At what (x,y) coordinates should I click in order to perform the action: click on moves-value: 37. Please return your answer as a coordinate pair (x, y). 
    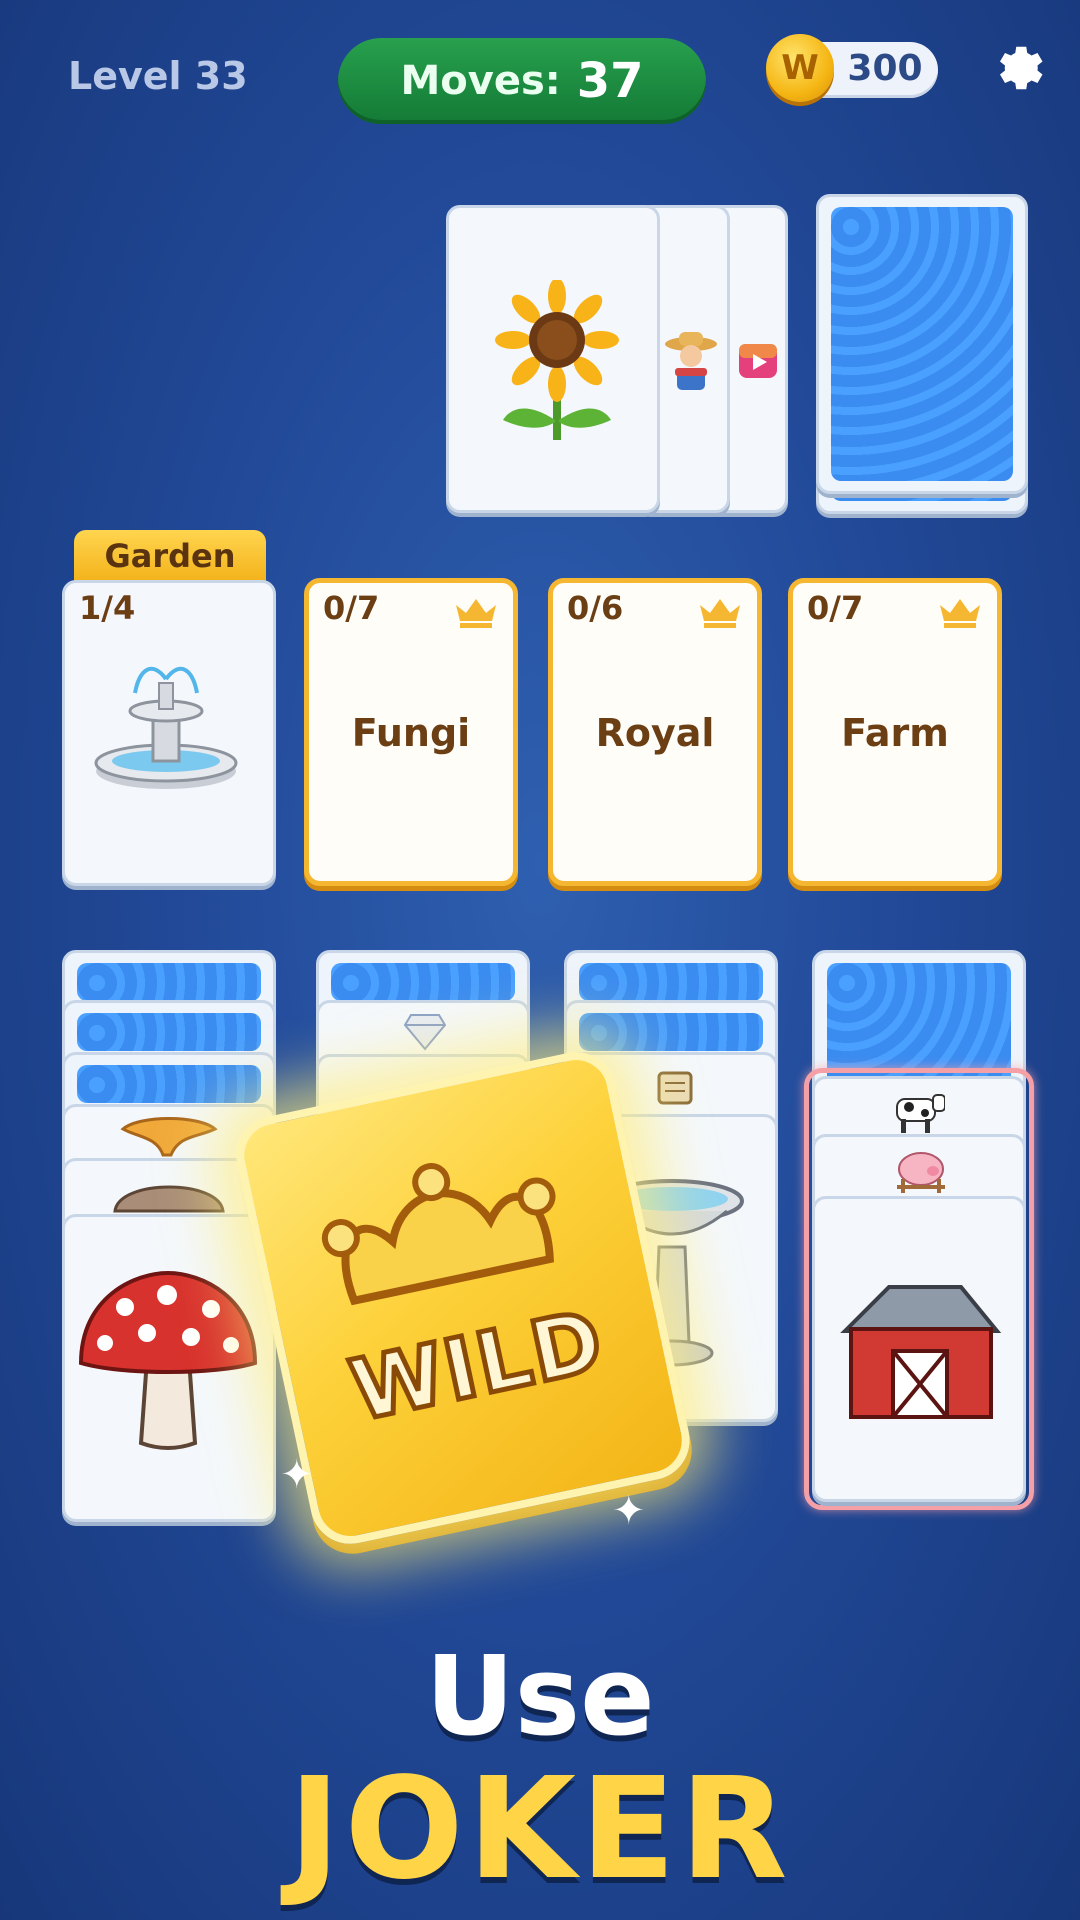
    Looking at the image, I should click on (610, 81).